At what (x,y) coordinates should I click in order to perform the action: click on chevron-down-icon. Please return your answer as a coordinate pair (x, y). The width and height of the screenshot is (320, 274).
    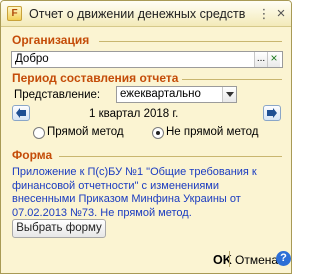
    Looking at the image, I should click on (229, 94).